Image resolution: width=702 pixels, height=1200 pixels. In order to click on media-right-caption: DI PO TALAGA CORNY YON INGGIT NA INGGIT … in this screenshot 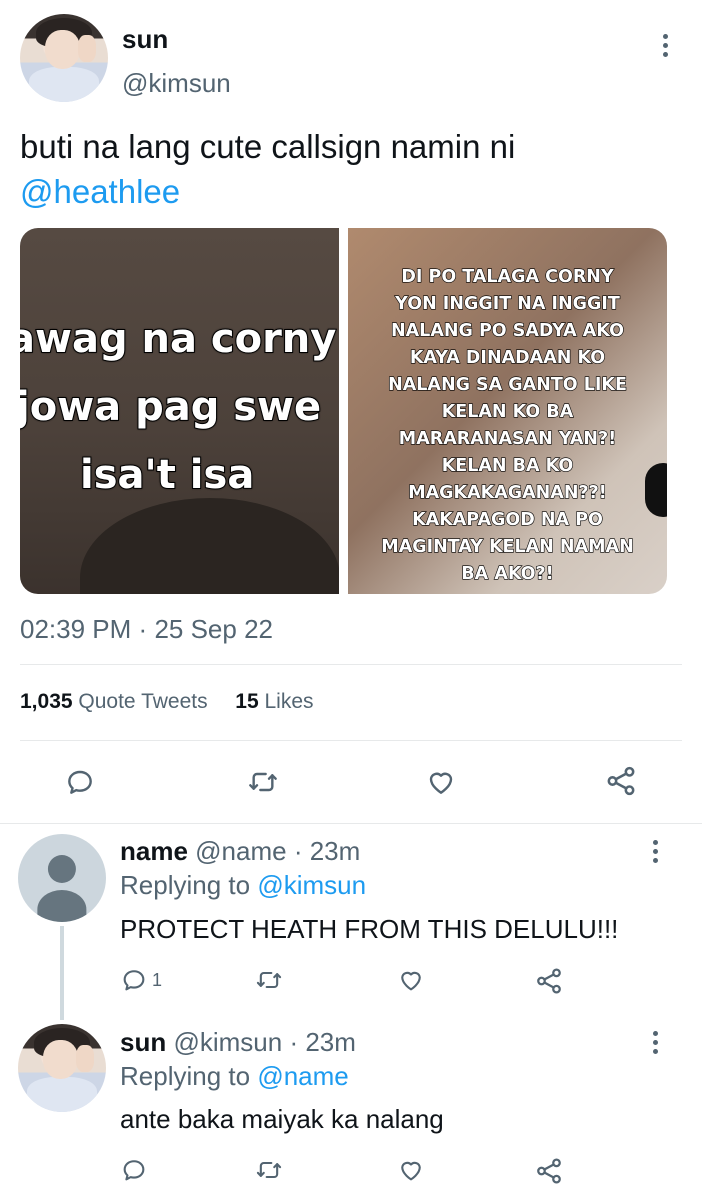, I will do `click(507, 426)`.